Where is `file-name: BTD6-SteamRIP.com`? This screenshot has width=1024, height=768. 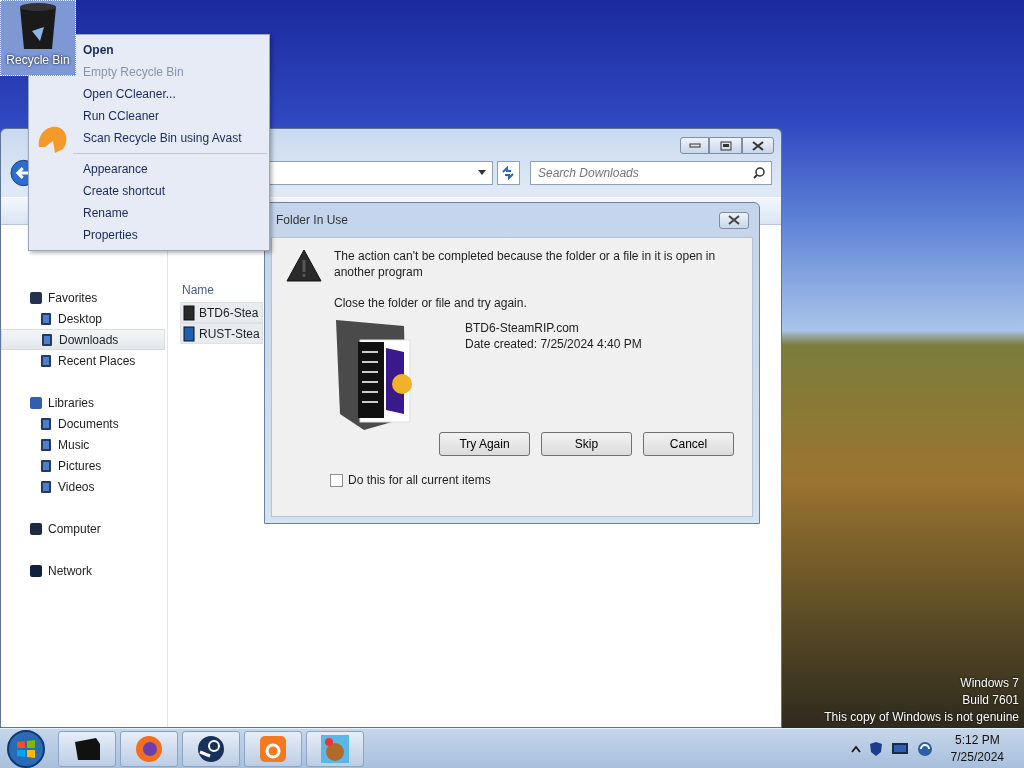 file-name: BTD6-SteamRIP.com is located at coordinates (522, 328).